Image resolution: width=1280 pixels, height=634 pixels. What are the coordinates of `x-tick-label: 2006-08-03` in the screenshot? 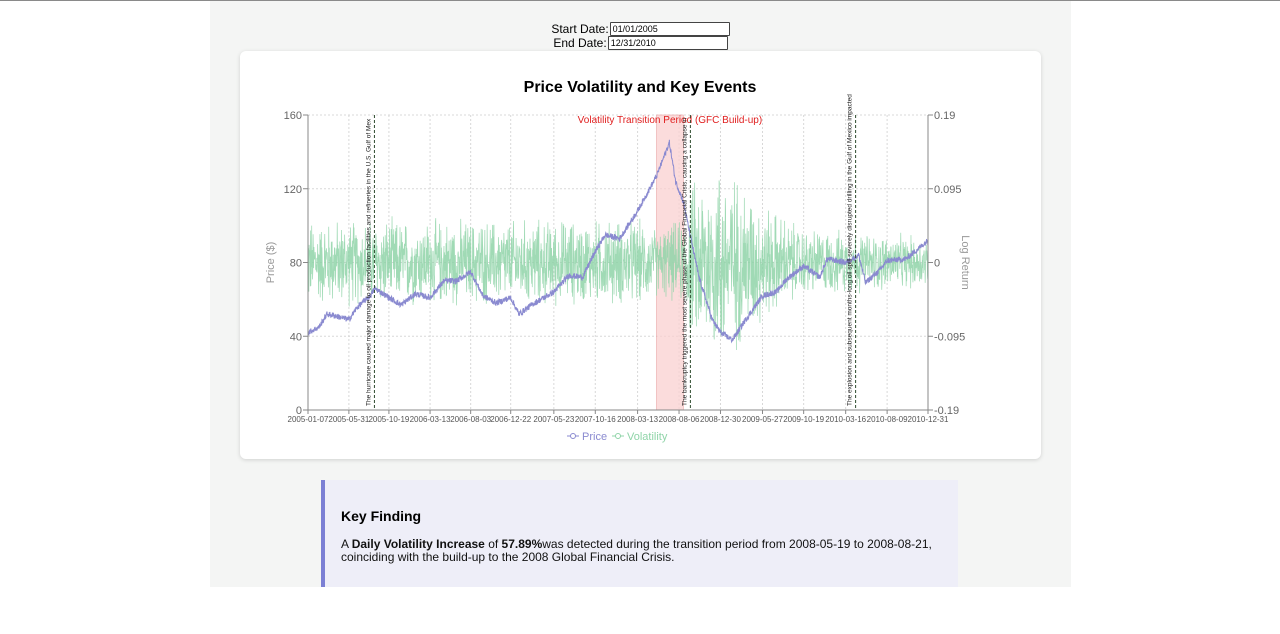 It's located at (470, 419).